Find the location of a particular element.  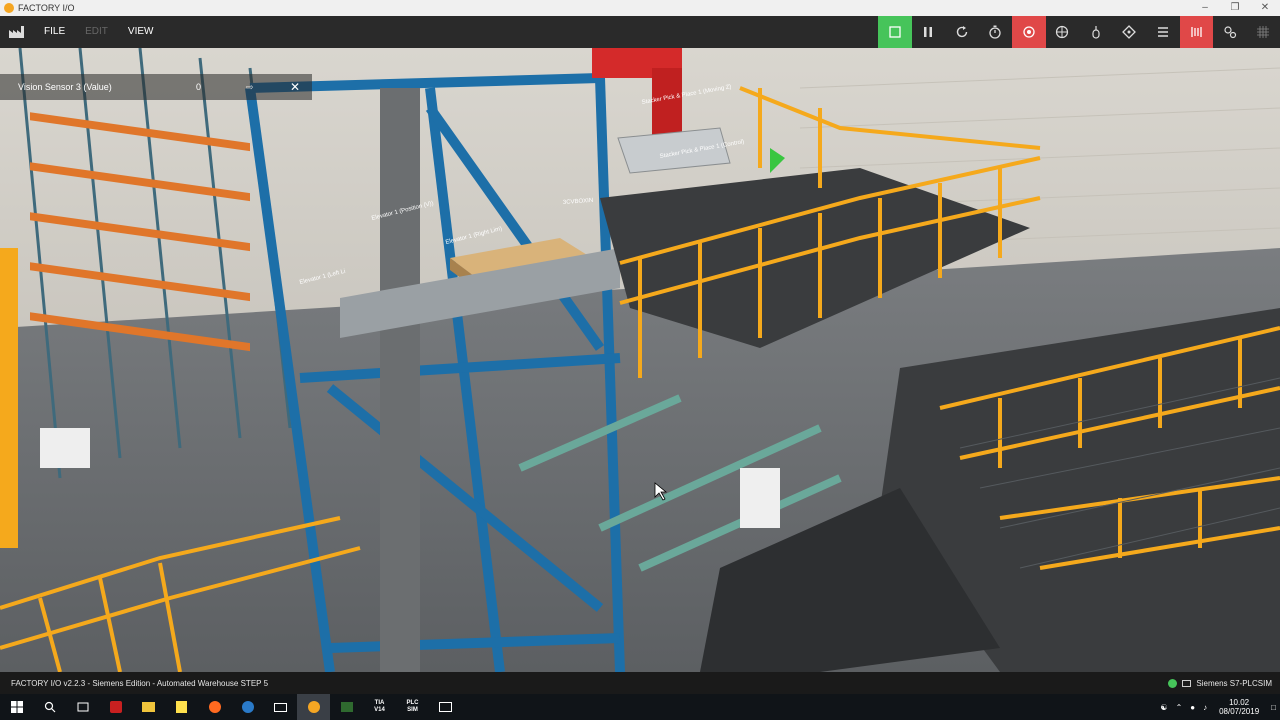

chevron-up-icon: ⌃ is located at coordinates (1179, 707).